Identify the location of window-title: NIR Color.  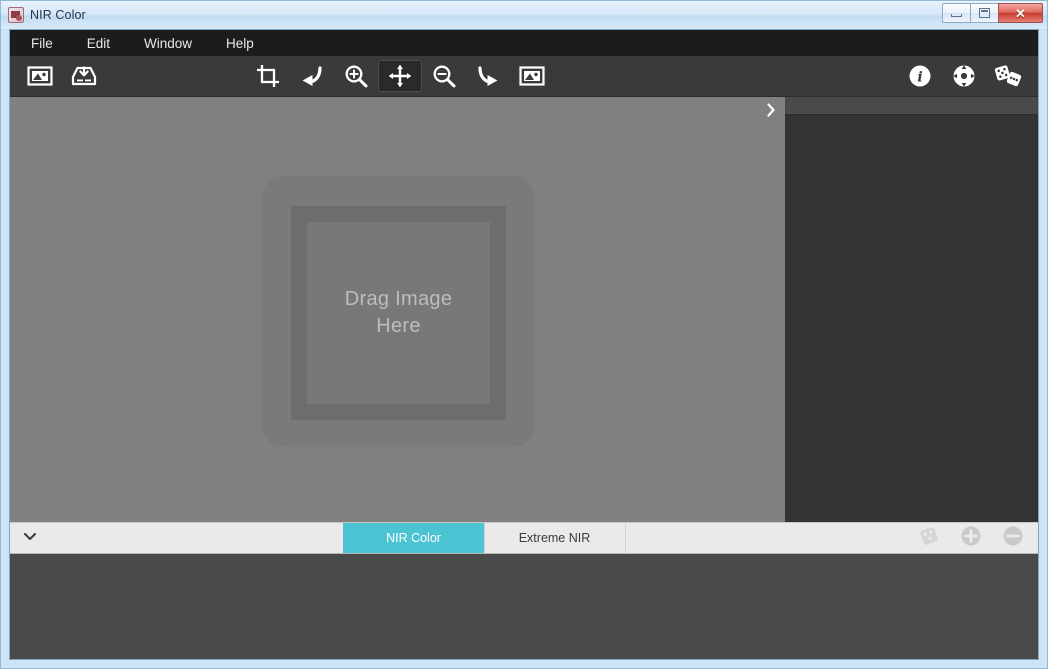
(58, 15).